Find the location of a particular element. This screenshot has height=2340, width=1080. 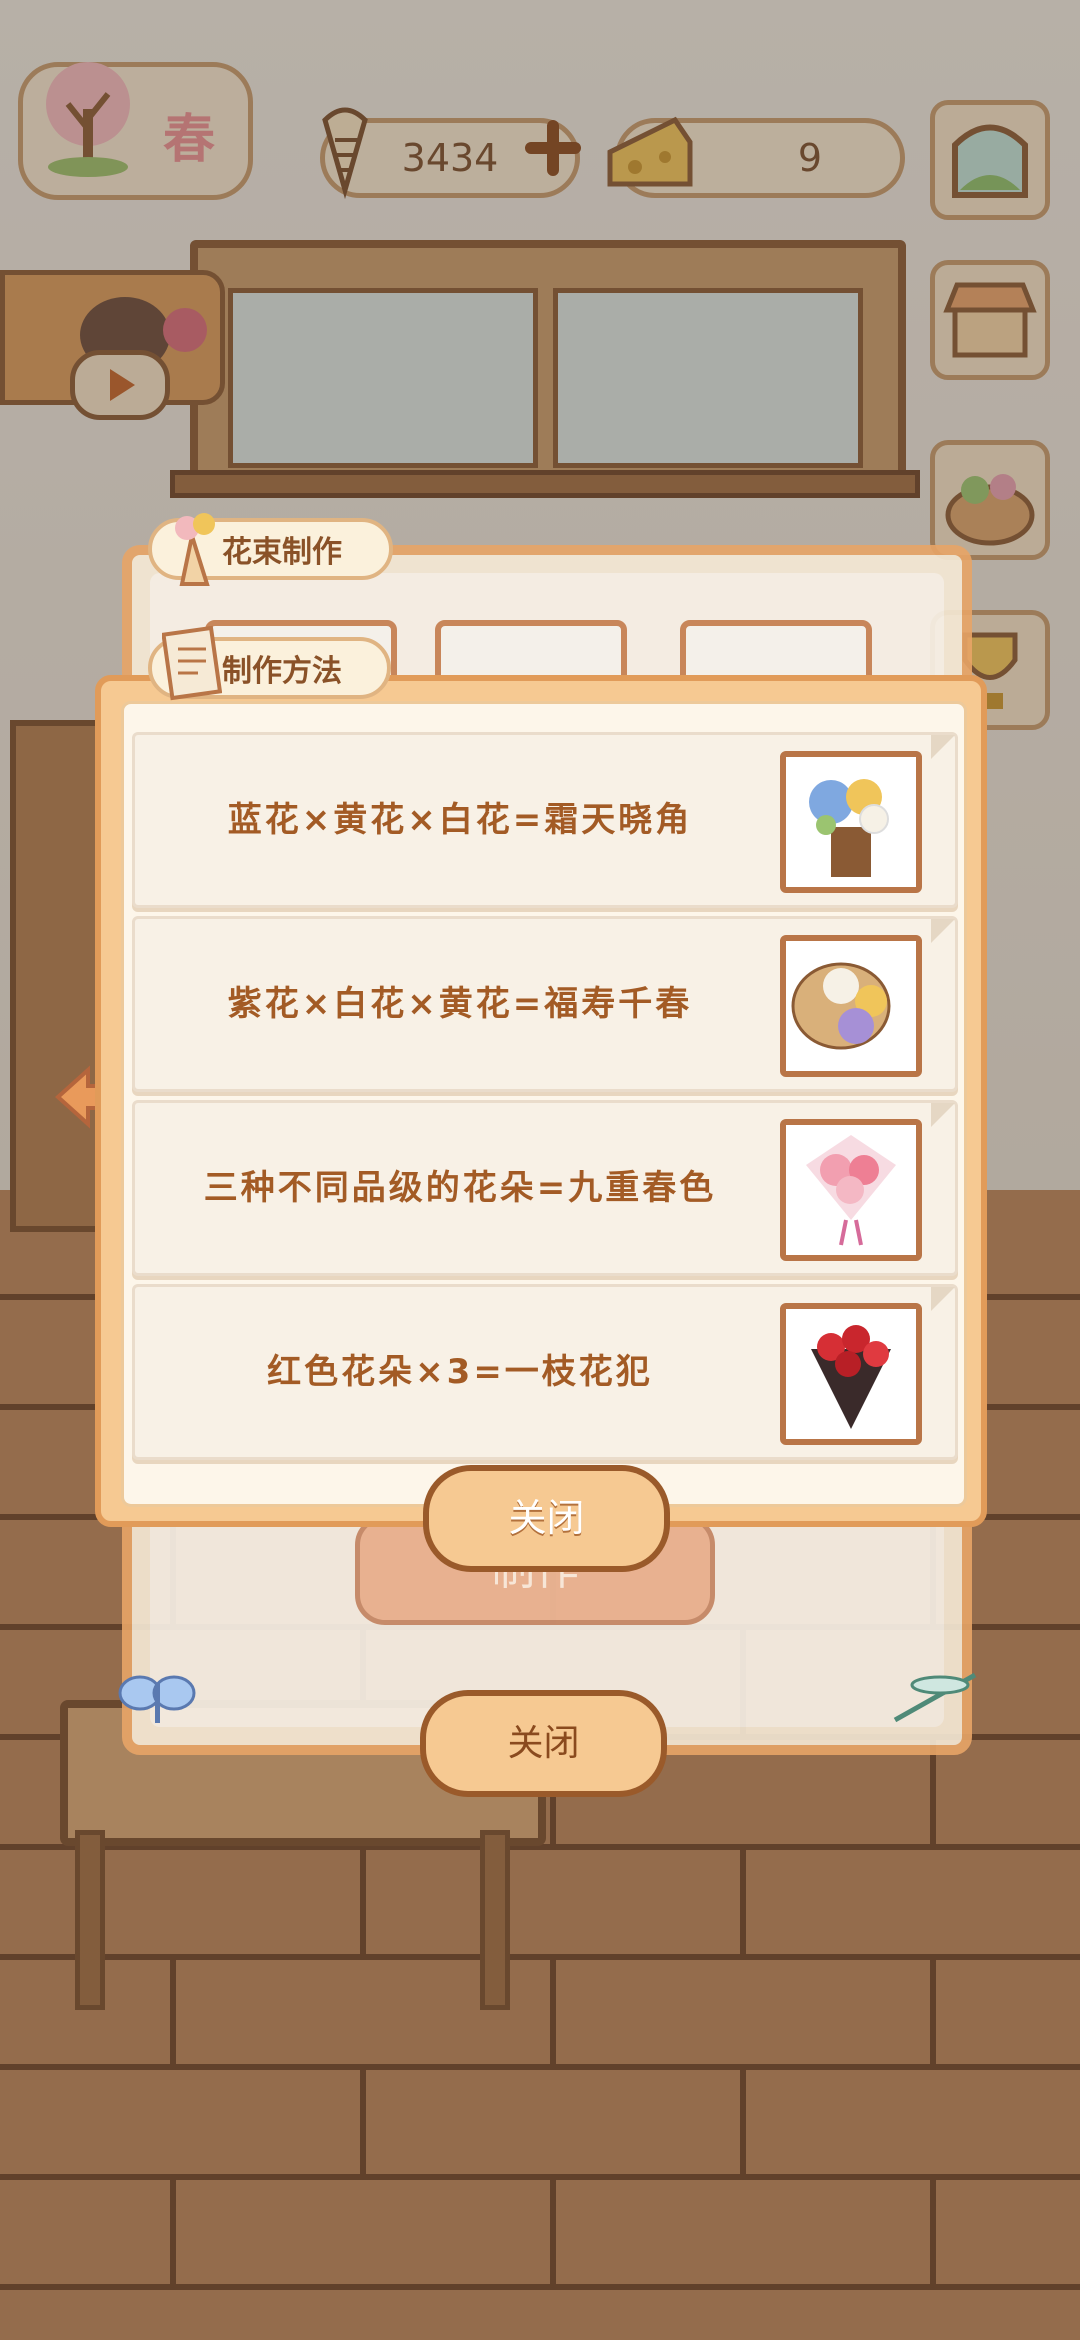

recipe-row: 蓝花×黄花×白花=霜天晓角 is located at coordinates (545, 820).